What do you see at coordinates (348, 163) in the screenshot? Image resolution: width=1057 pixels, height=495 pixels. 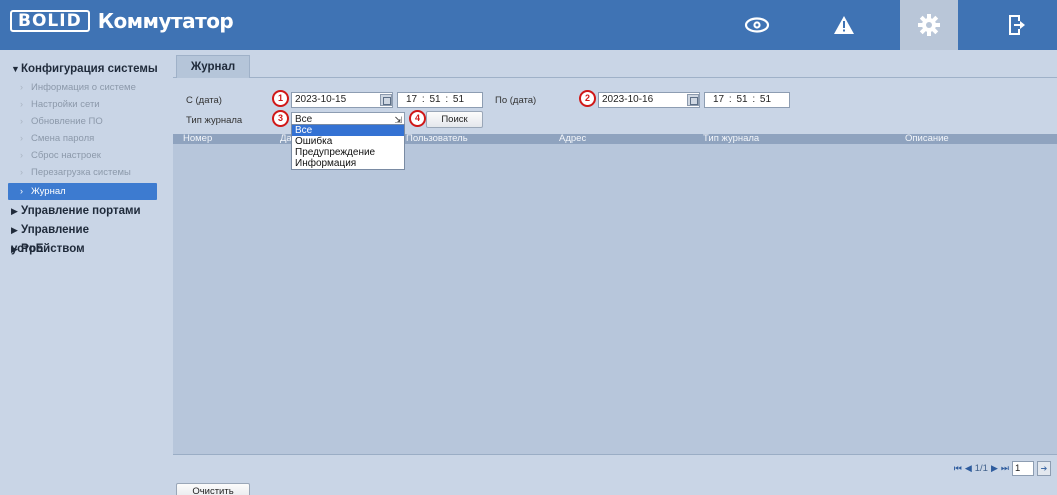 I see `option-info: Информация` at bounding box center [348, 163].